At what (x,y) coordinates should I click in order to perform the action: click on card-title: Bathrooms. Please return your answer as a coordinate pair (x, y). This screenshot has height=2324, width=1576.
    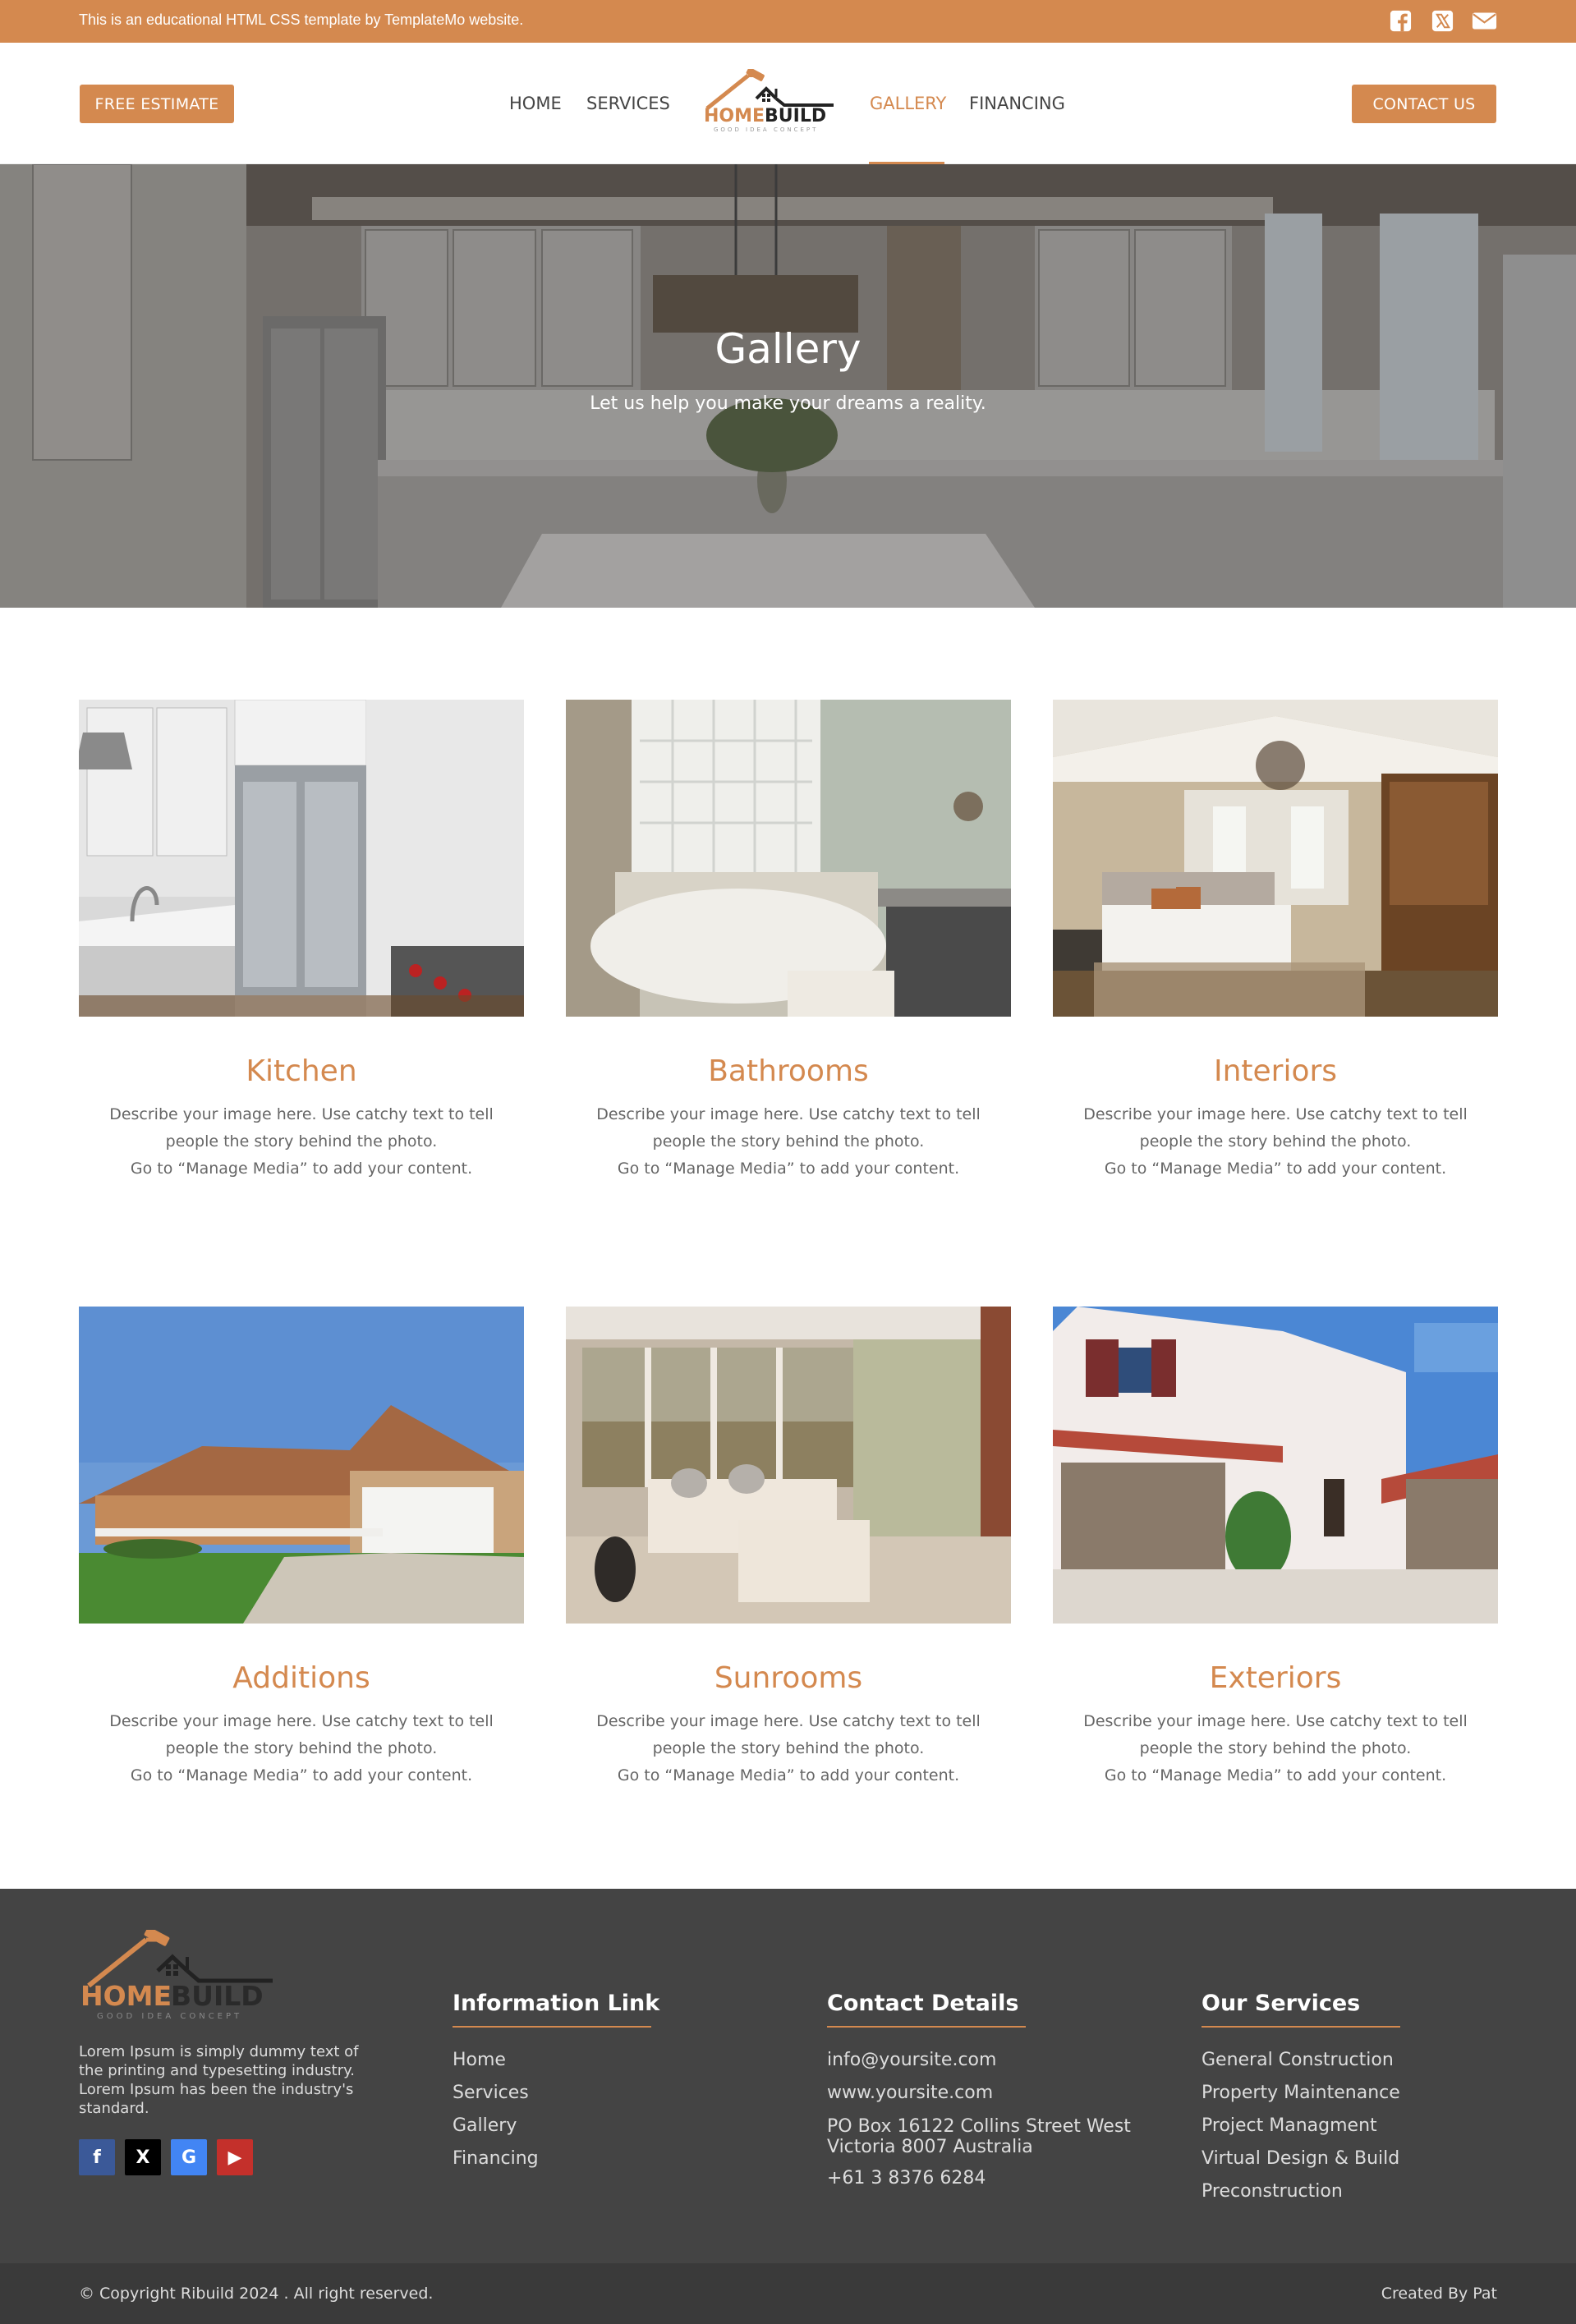
    Looking at the image, I should click on (789, 1071).